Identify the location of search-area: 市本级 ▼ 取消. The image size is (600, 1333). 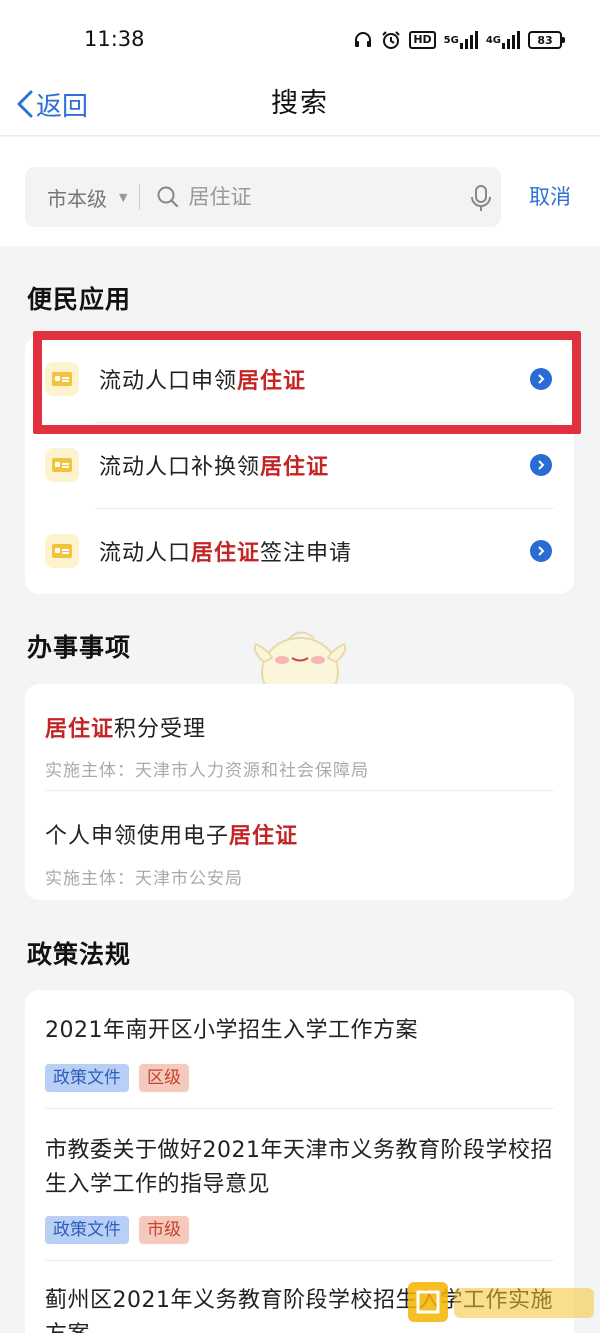
(300, 191).